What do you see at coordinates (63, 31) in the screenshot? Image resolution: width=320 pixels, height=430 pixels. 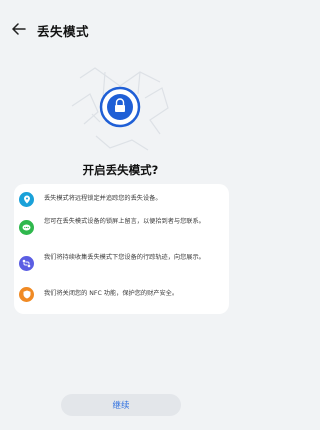 I see `page-title: 丢失模式` at bounding box center [63, 31].